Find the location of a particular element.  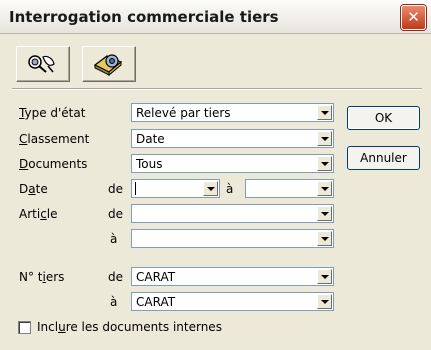

include-internal-label: Inclure les documents internes is located at coordinates (129, 327).